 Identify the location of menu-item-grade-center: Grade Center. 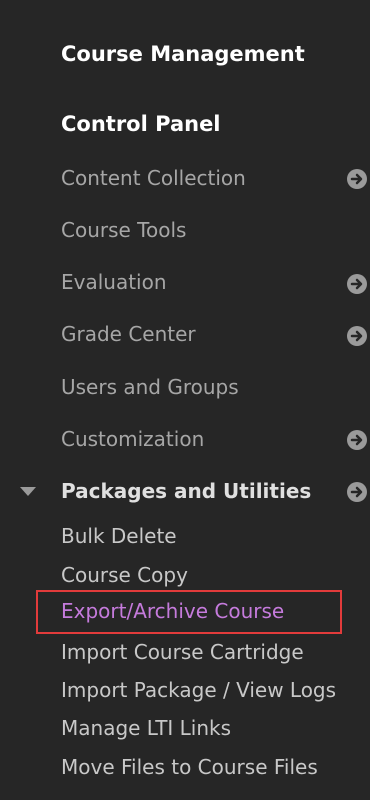
(128, 334).